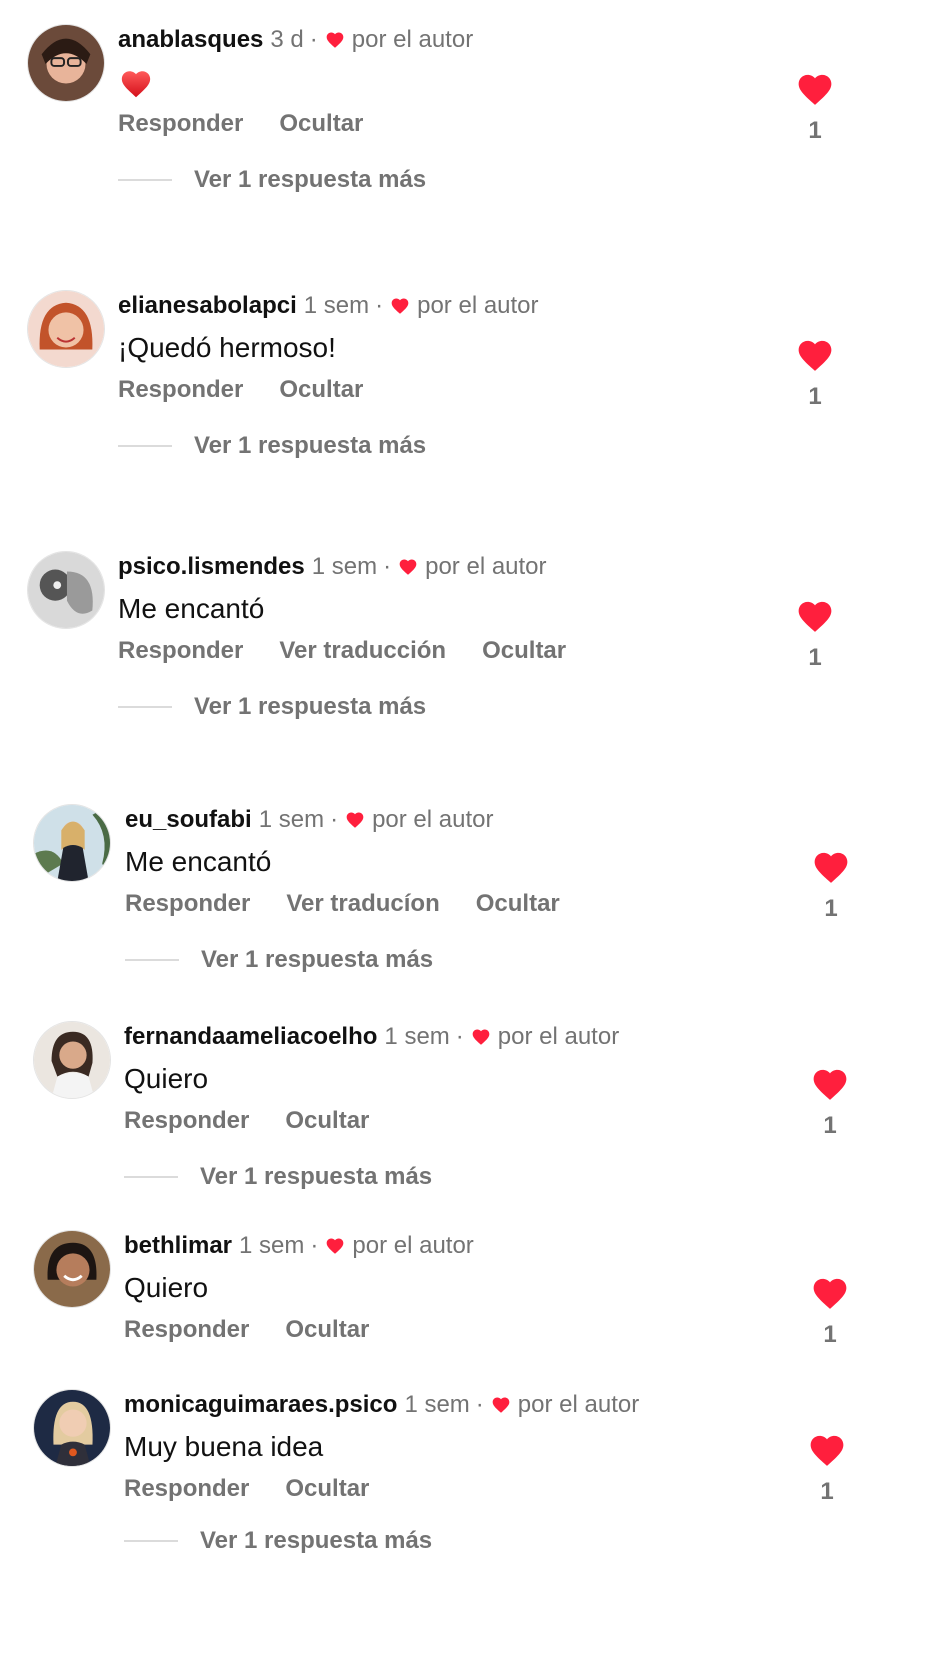 The width and height of the screenshot is (941, 1672). Describe the element at coordinates (190, 40) in the screenshot. I see `username: anablasques` at that location.